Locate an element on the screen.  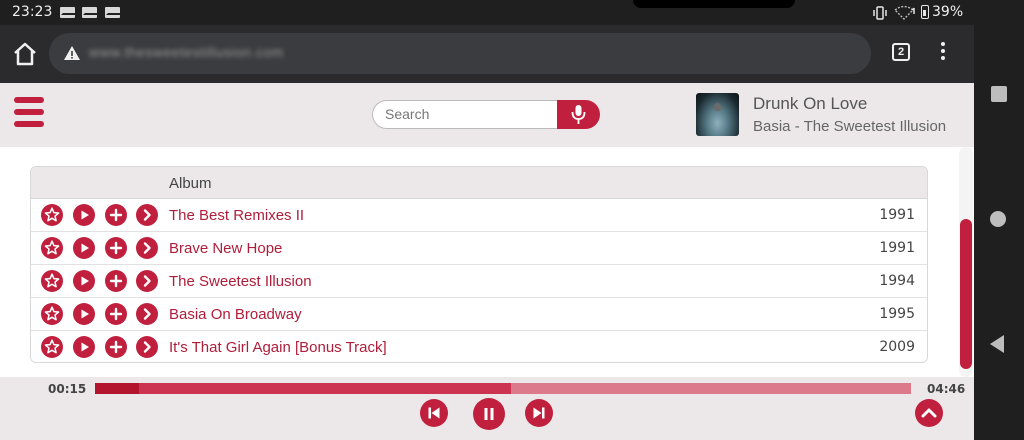
voice-search-button is located at coordinates (578, 114).